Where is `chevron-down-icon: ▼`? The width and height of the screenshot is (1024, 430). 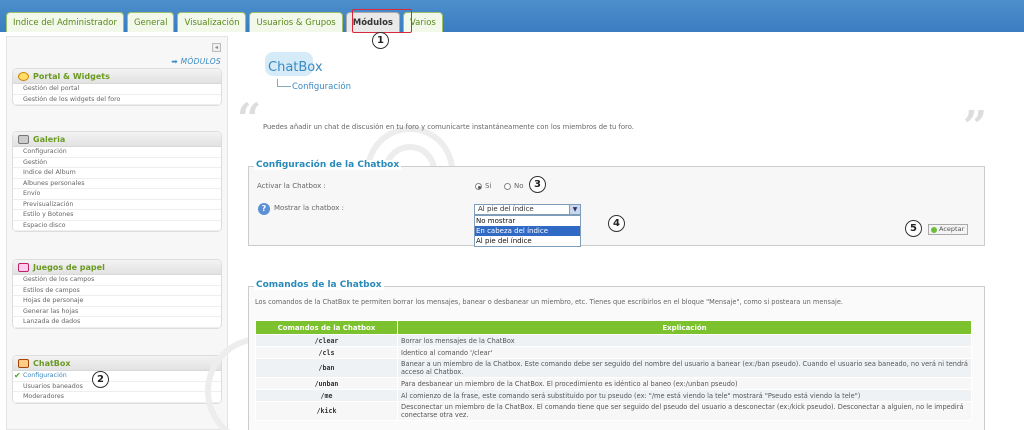
chevron-down-icon: ▼ is located at coordinates (574, 209).